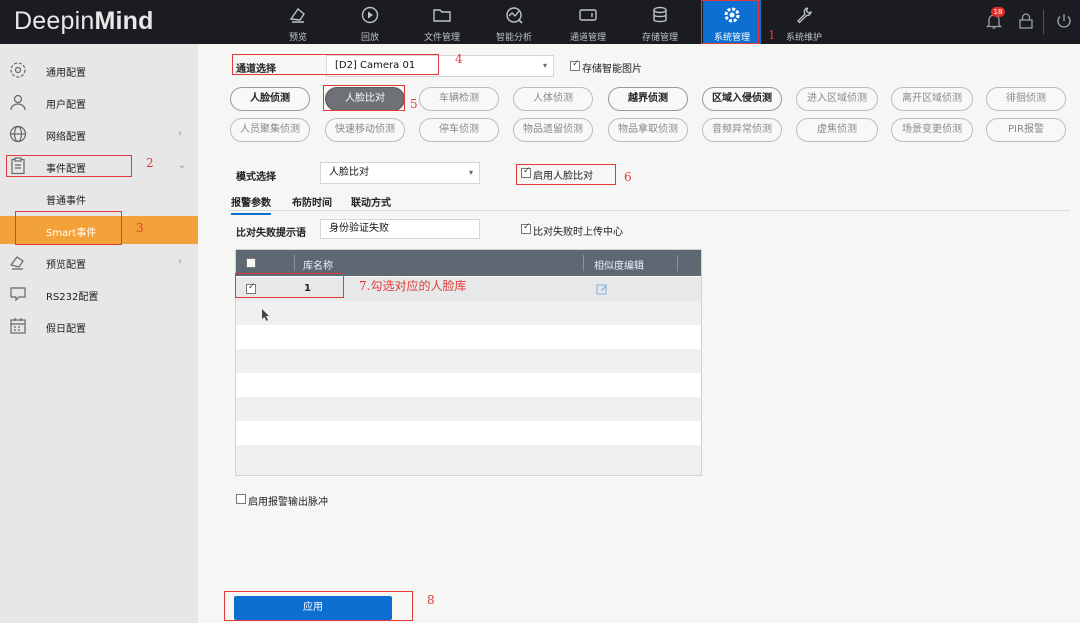 The height and width of the screenshot is (623, 1080). What do you see at coordinates (772, 35) in the screenshot?
I see `annotation-number-1: 1` at bounding box center [772, 35].